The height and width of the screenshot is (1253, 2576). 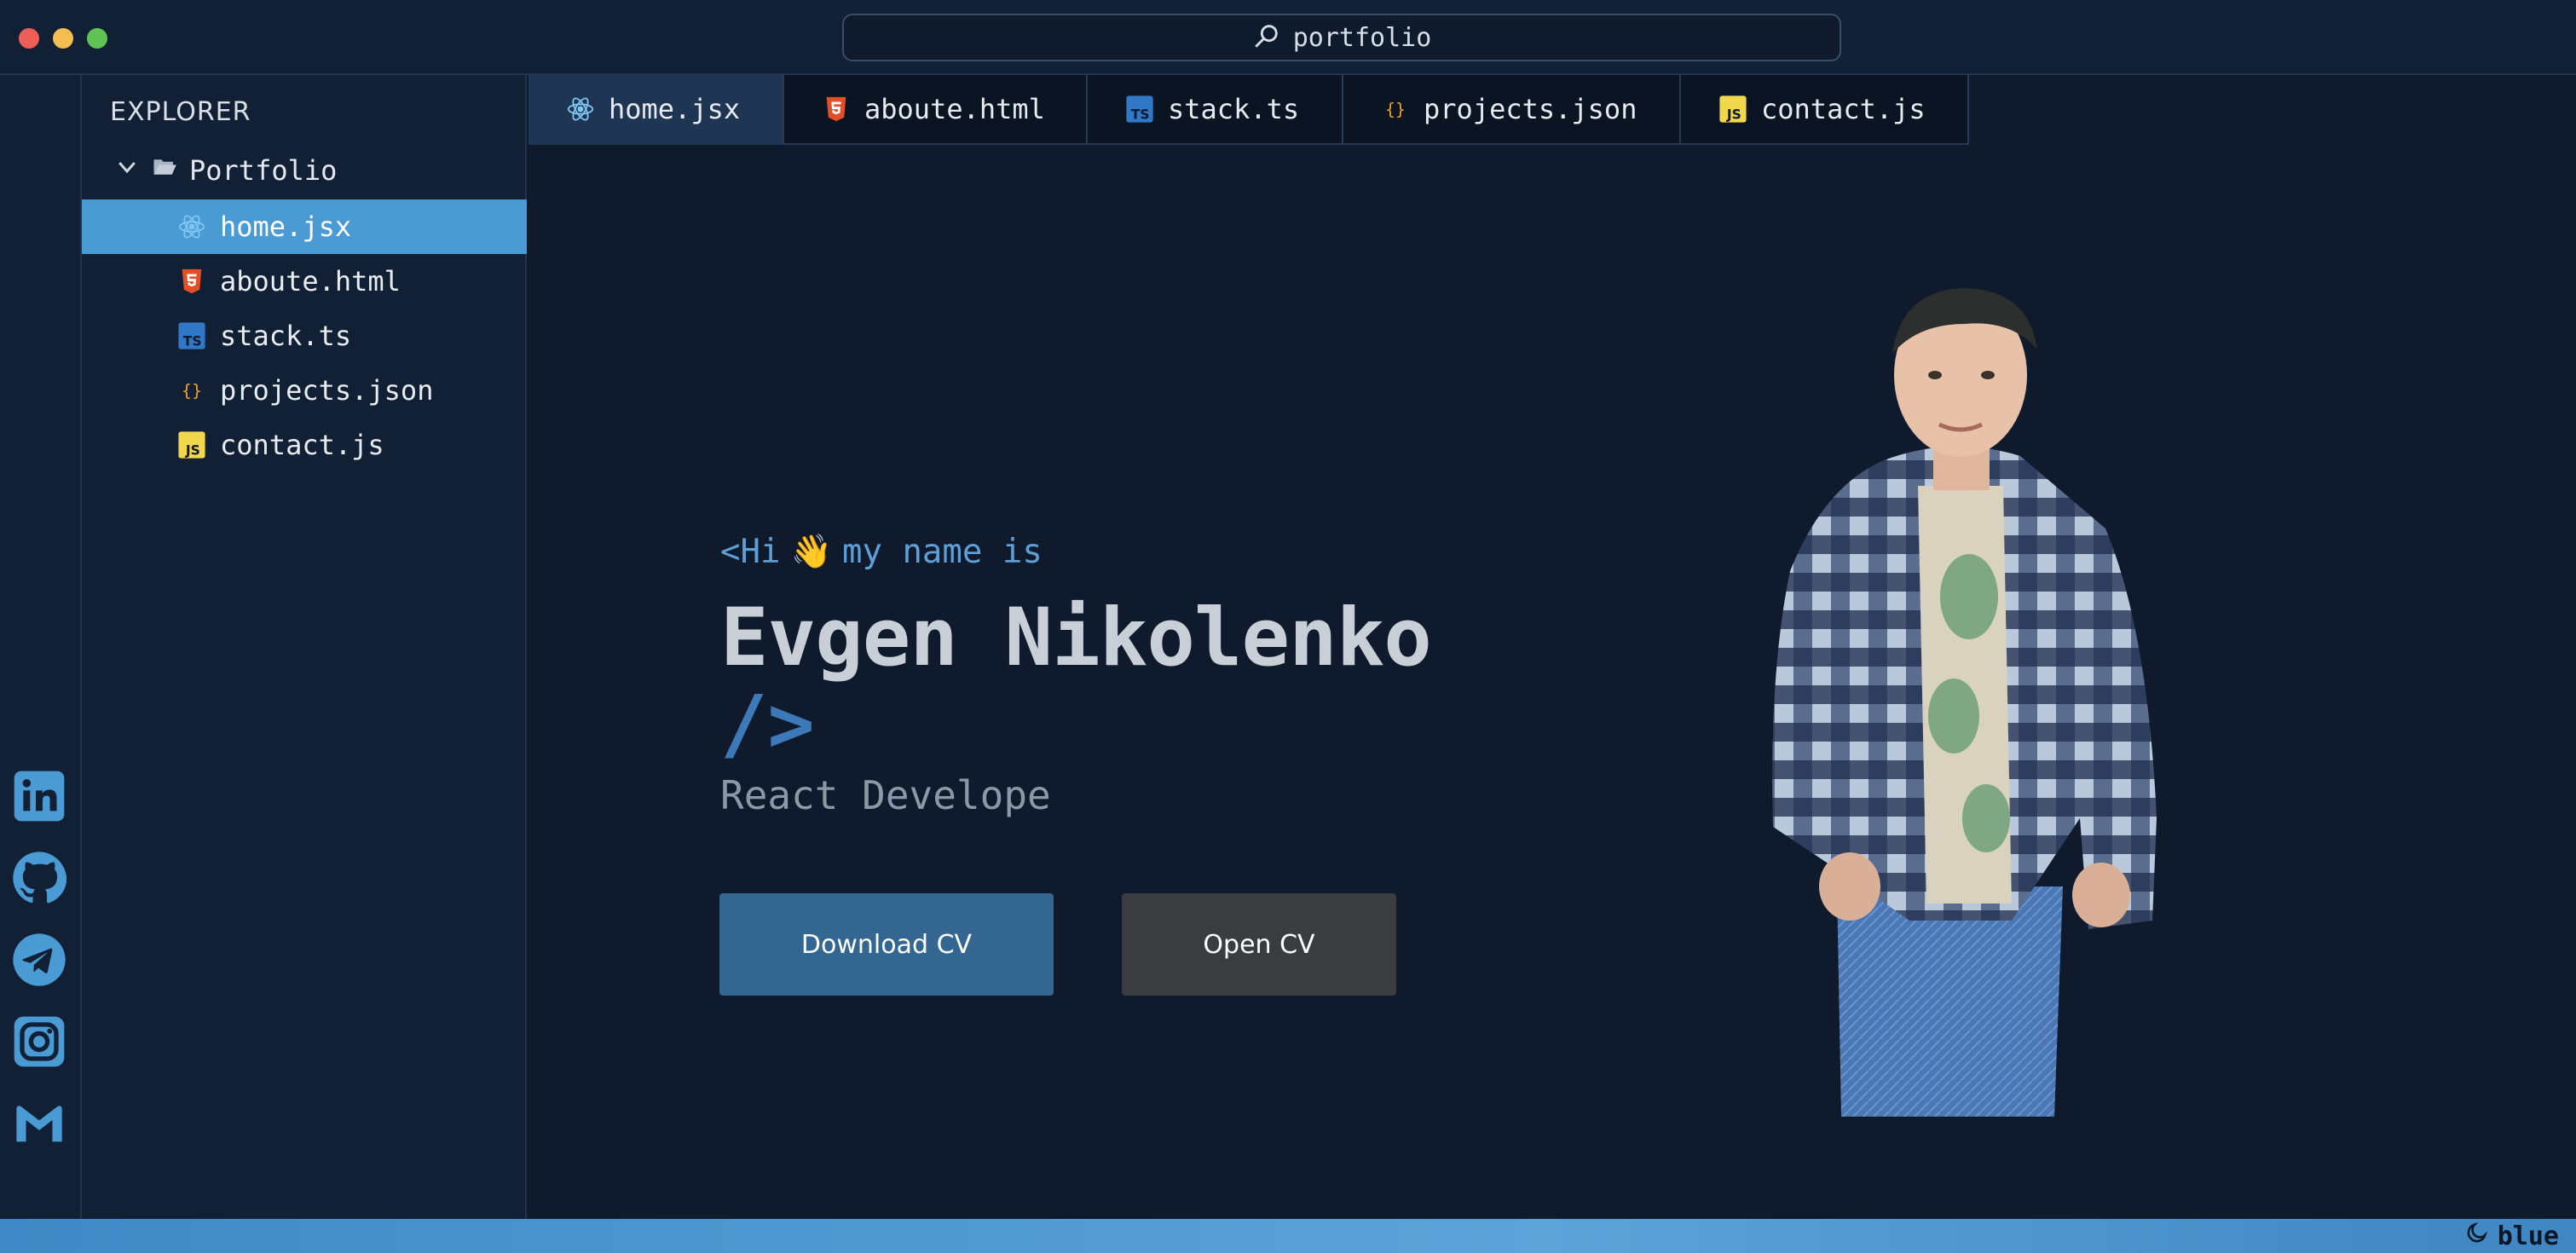 I want to click on tab-projects-json: {} projects.json, so click(x=1512, y=110).